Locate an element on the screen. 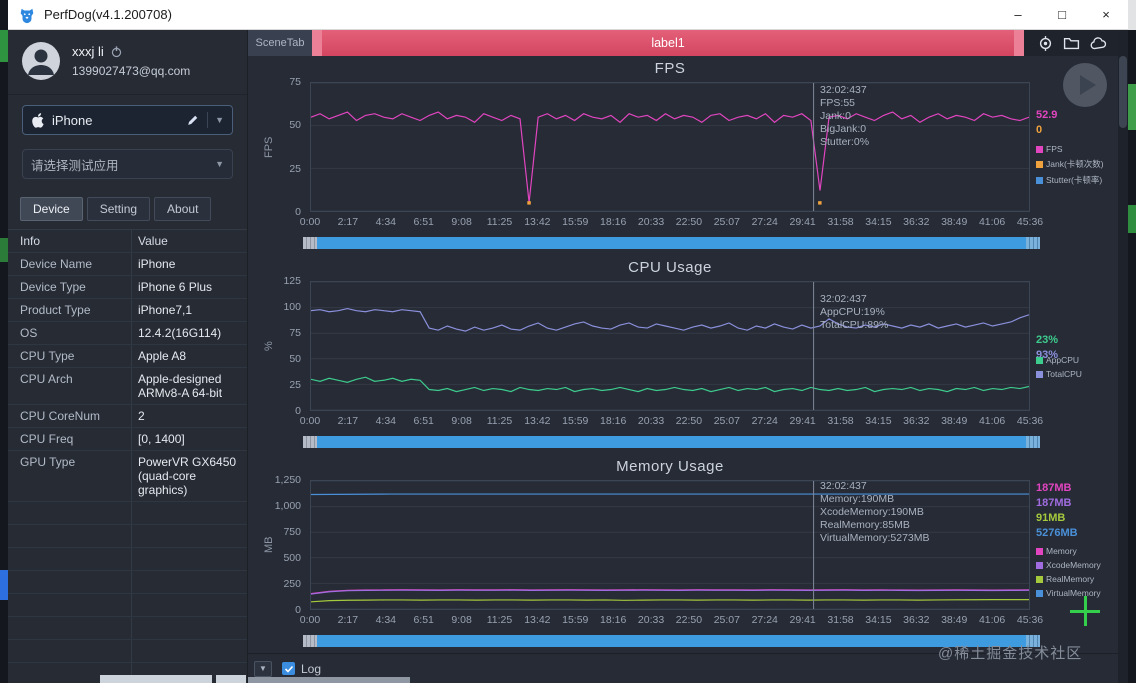  tooltip-line: Stutter:0% is located at coordinates (845, 142).